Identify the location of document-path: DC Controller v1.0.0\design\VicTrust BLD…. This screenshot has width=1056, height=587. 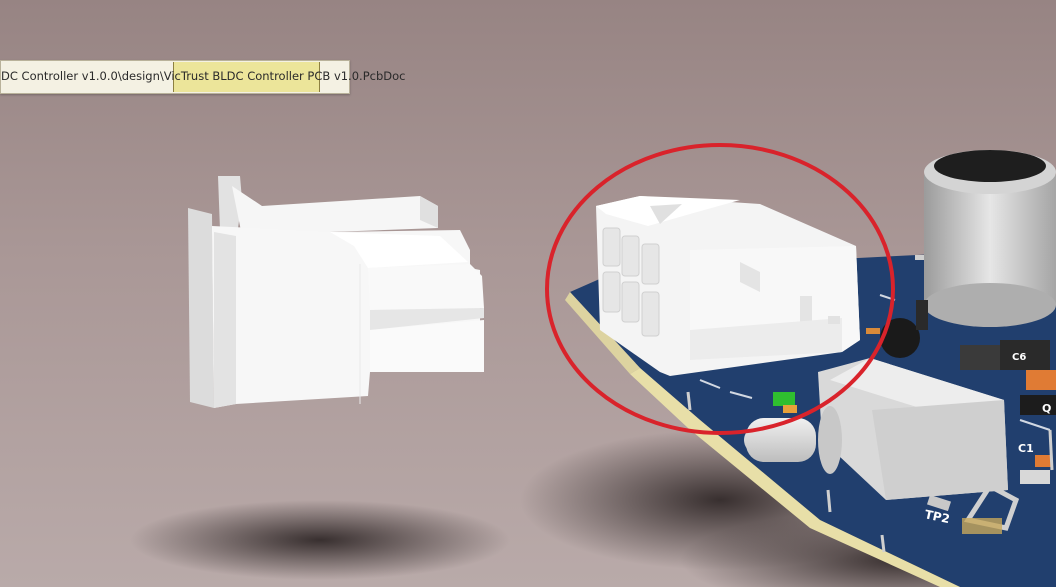
(203, 76).